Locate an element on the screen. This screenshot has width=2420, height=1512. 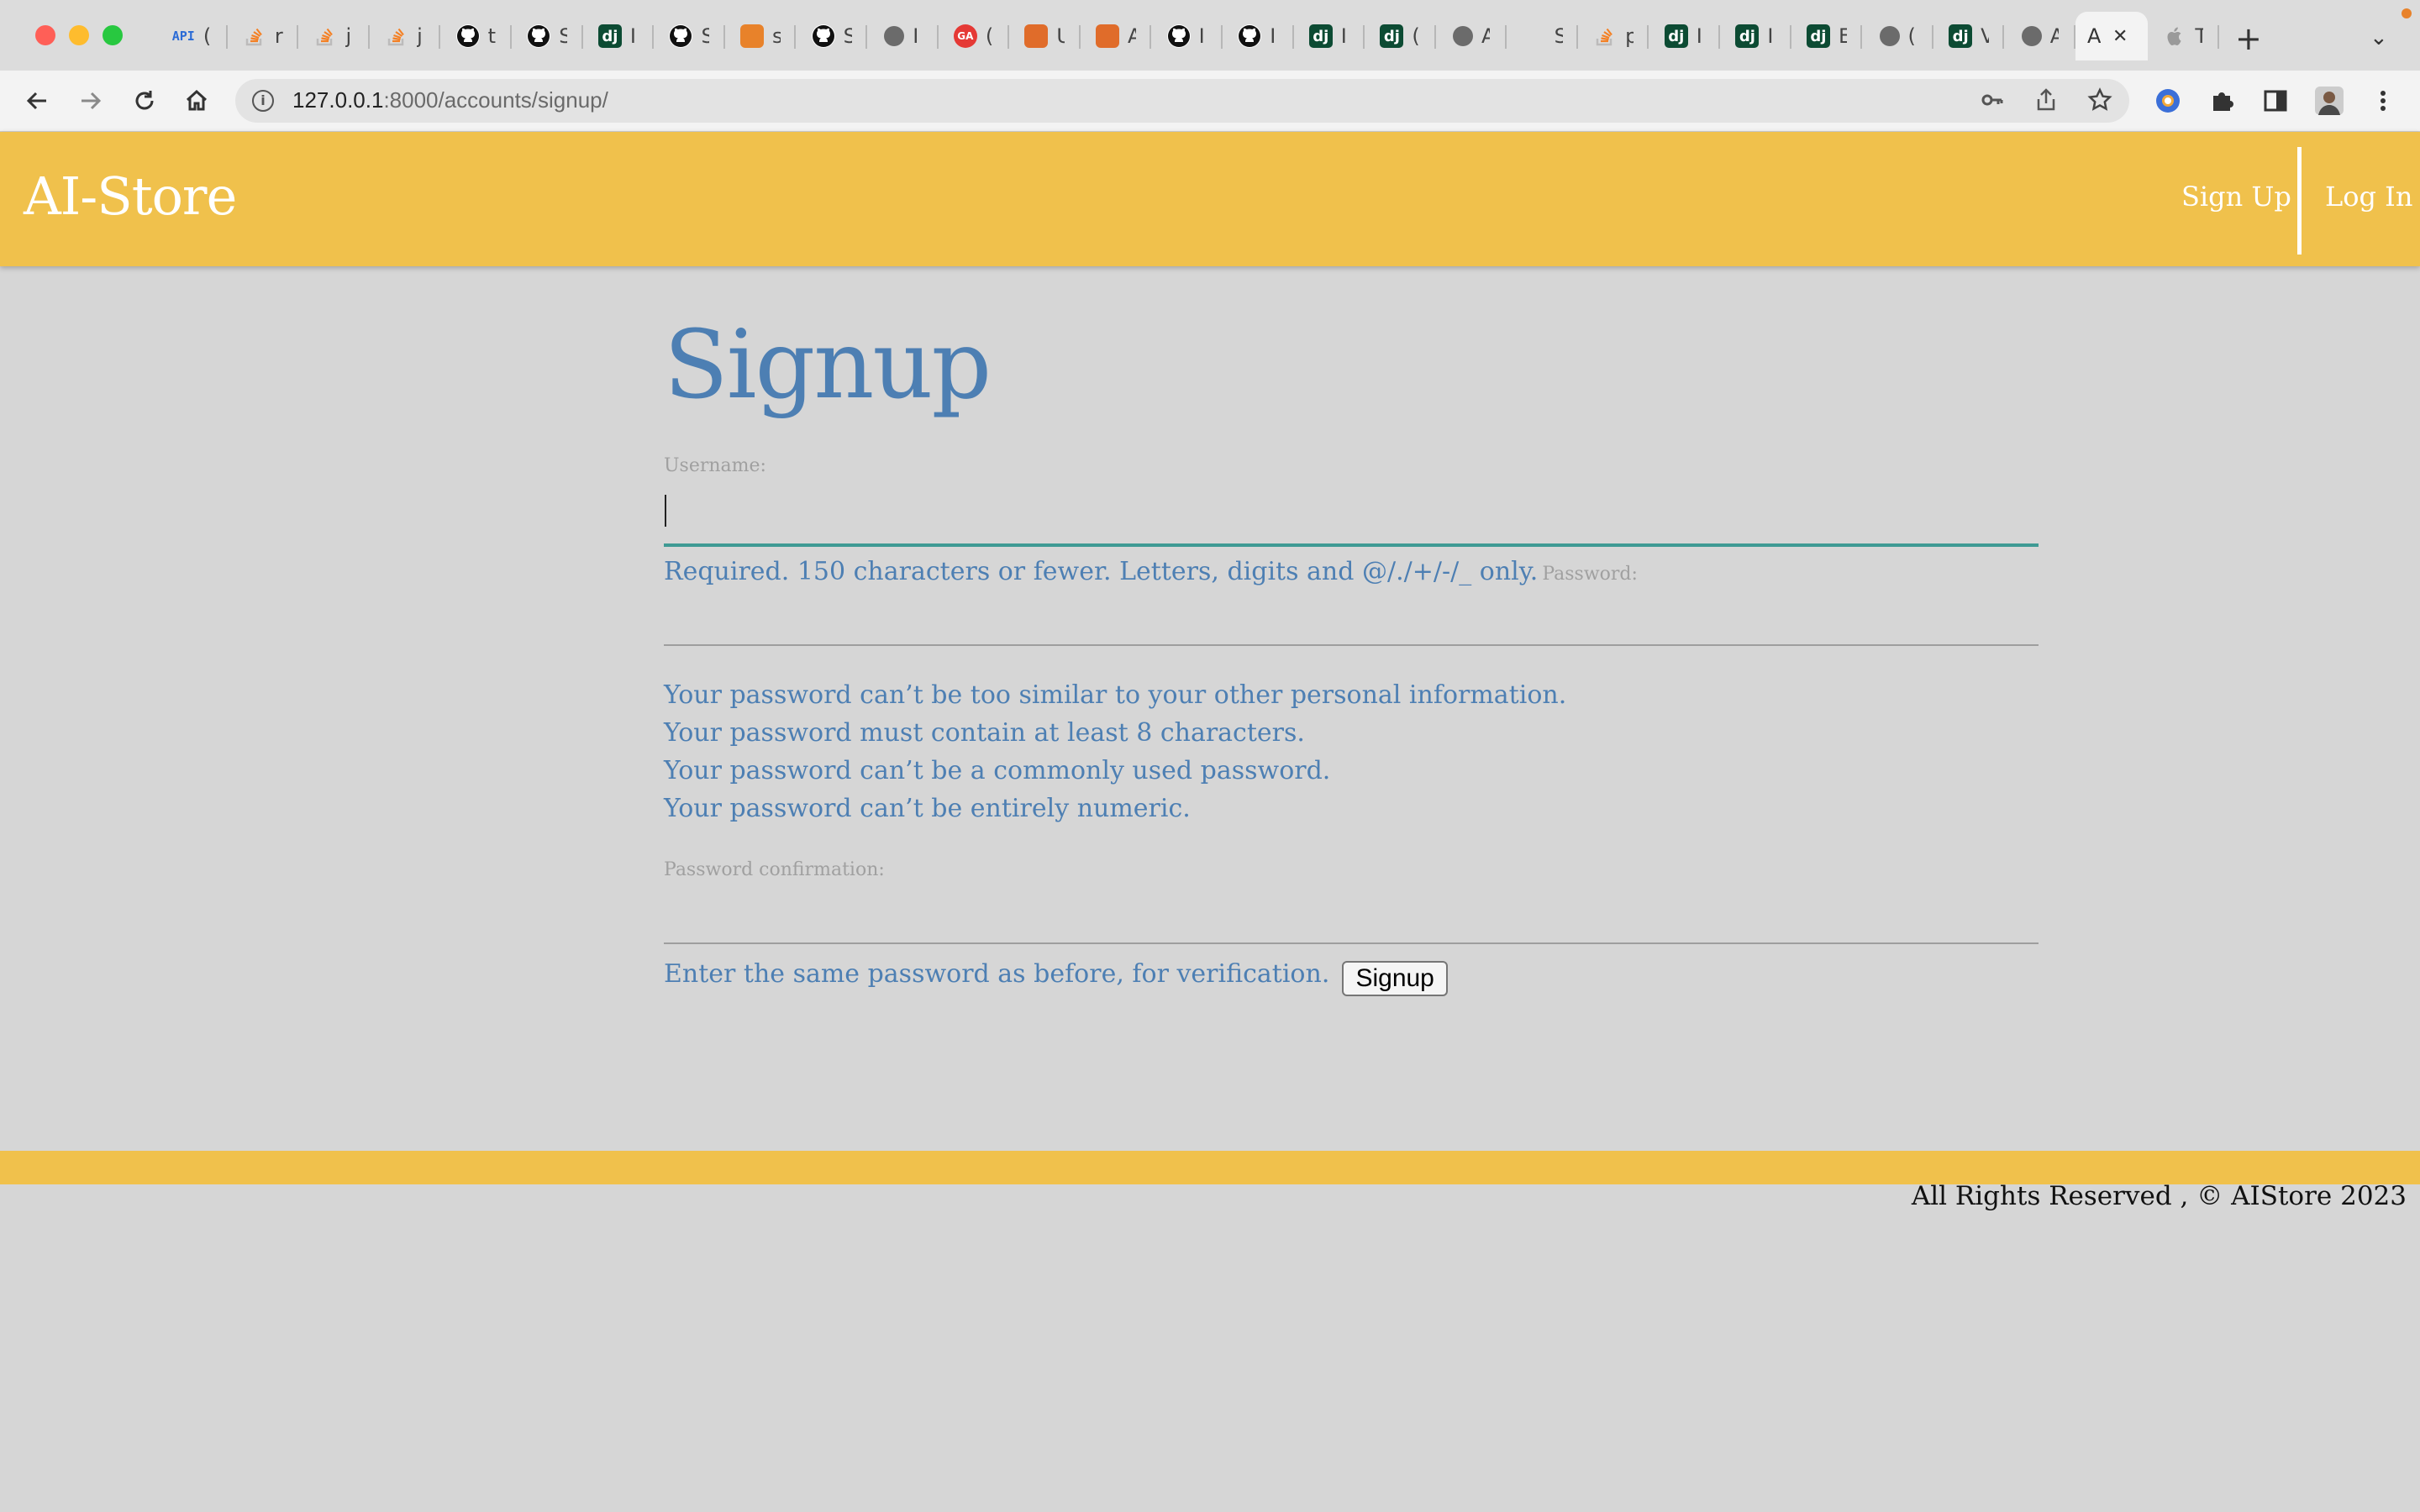
password-key-icon is located at coordinates (1992, 102).